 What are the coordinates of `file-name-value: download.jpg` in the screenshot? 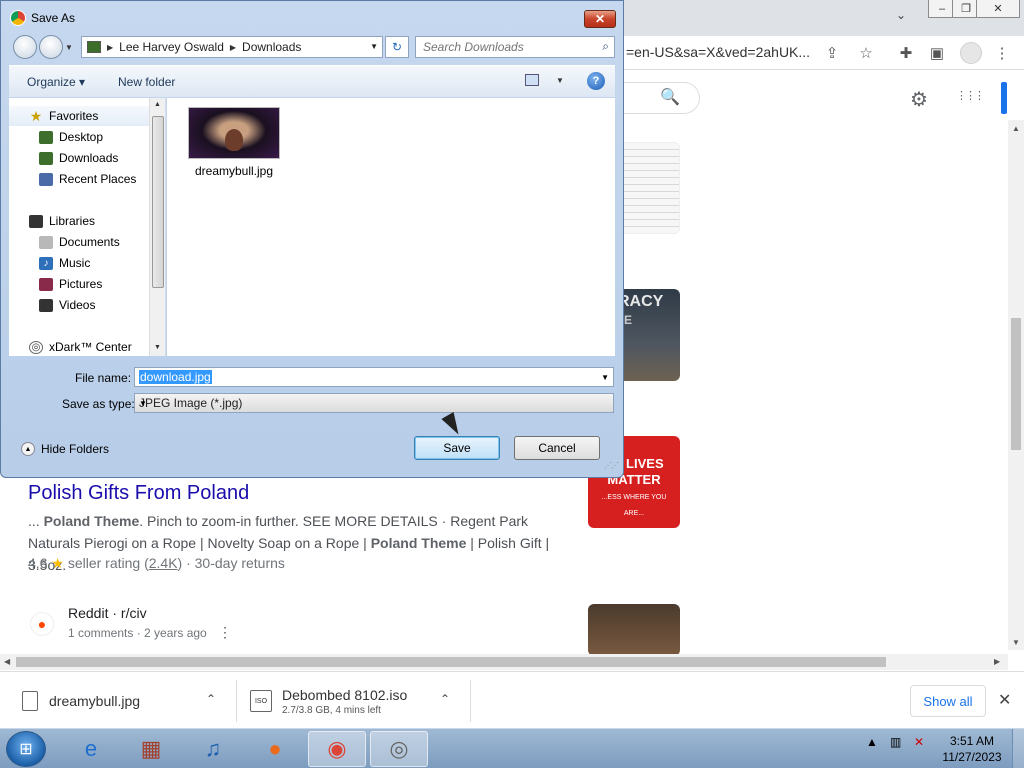 It's located at (175, 377).